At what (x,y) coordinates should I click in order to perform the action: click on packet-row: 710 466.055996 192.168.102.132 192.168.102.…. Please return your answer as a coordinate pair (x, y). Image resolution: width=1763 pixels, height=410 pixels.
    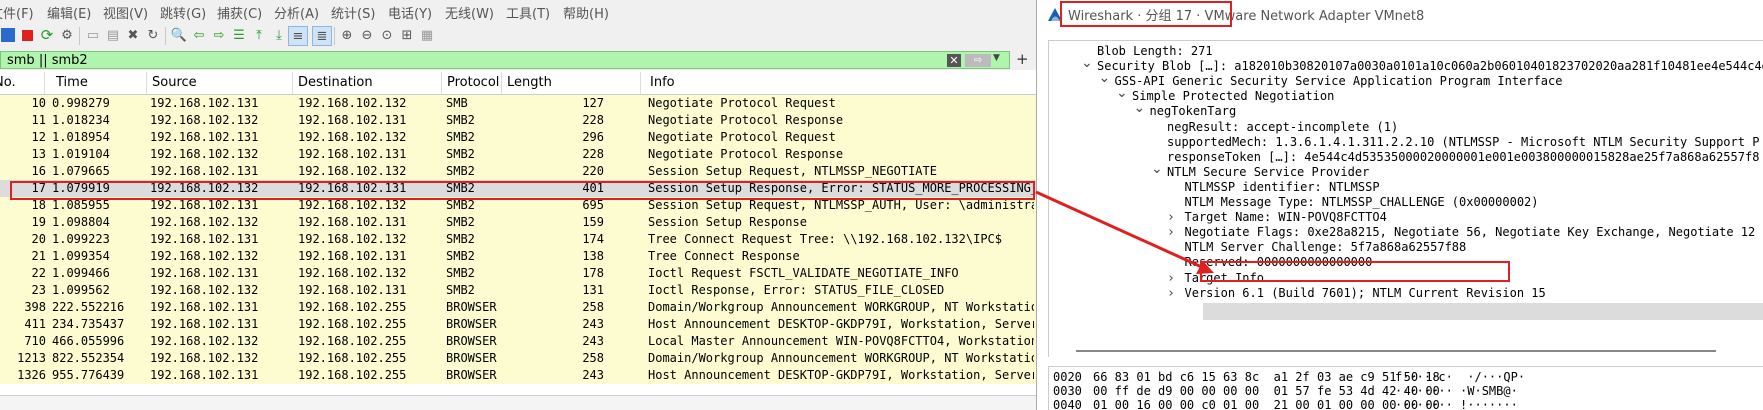
    Looking at the image, I should click on (518, 341).